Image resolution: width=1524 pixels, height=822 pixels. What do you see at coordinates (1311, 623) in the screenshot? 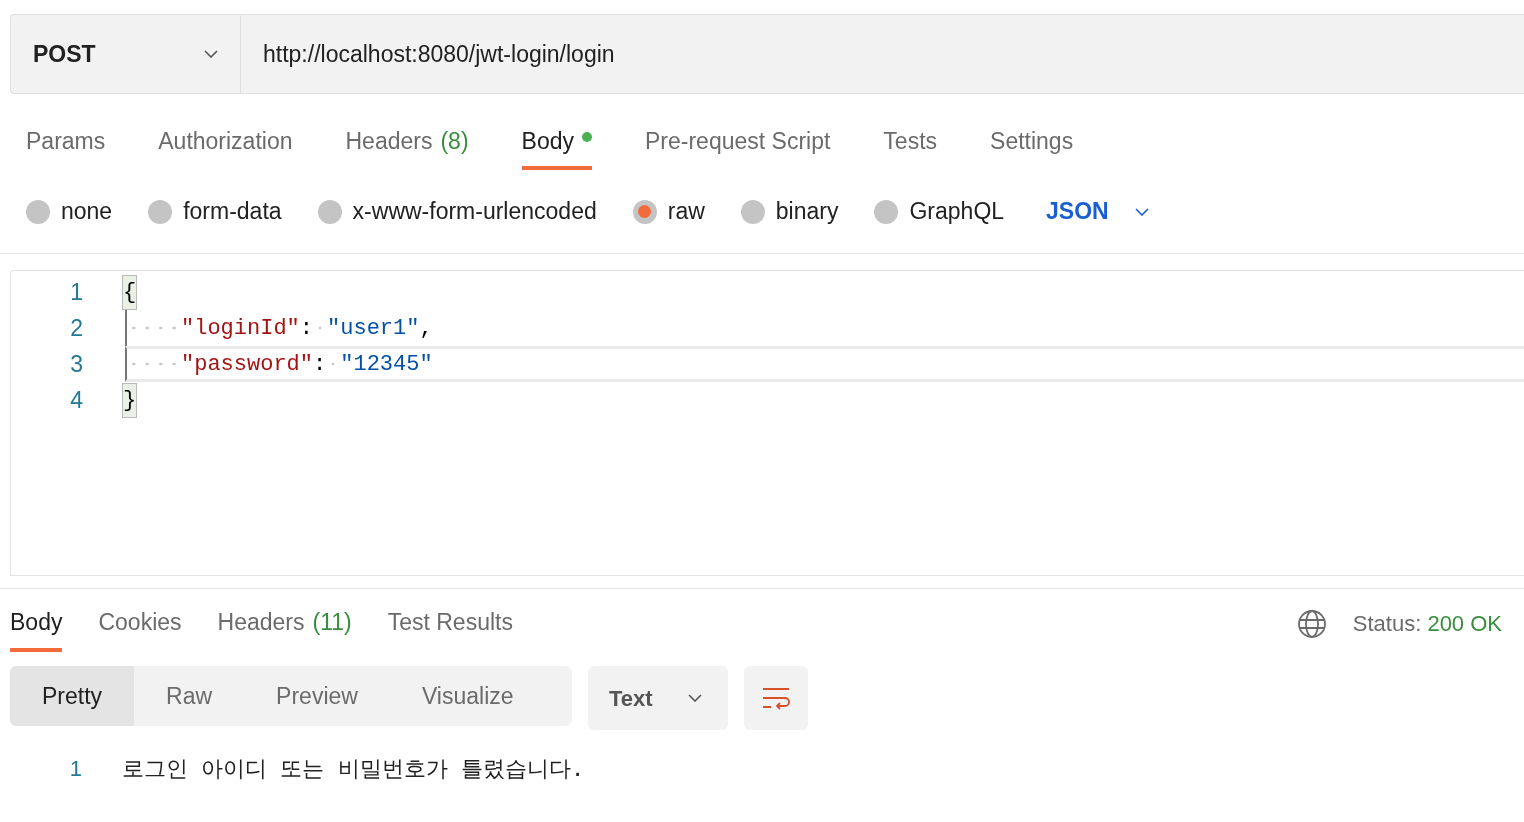
I see `globe-icon` at bounding box center [1311, 623].